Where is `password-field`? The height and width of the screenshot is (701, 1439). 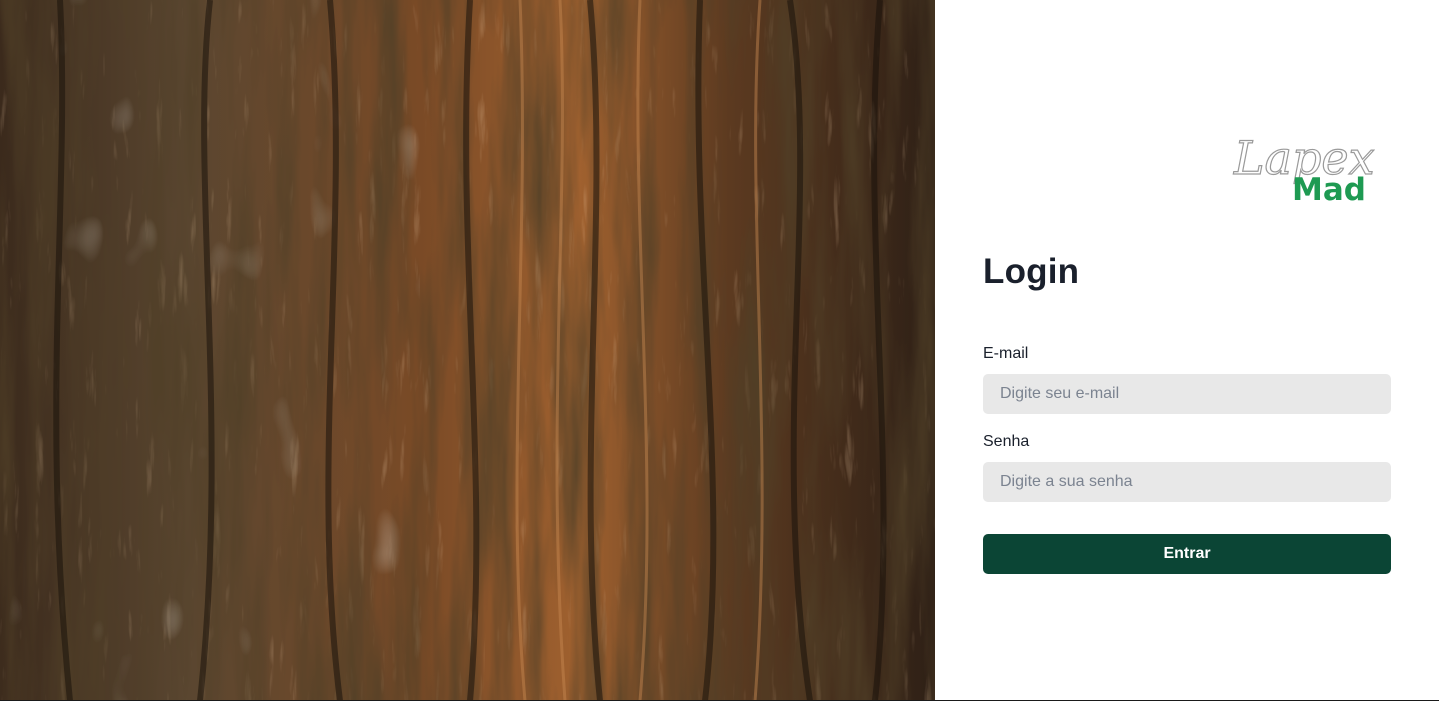
password-field is located at coordinates (1187, 482).